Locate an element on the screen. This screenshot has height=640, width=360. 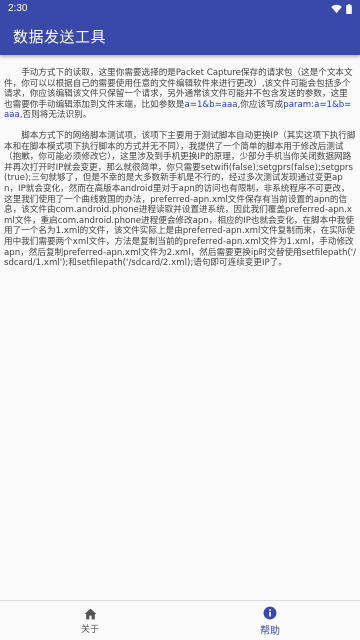
param-example: a=1&b=aaa is located at coordinates (211, 104).